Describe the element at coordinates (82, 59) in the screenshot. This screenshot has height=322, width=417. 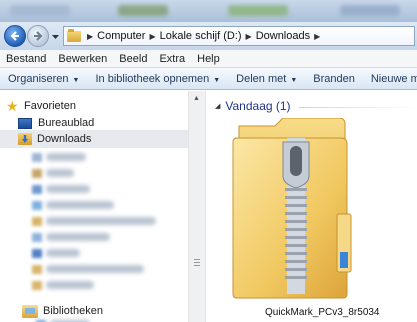
I see `menu-edit: Bewerken` at that location.